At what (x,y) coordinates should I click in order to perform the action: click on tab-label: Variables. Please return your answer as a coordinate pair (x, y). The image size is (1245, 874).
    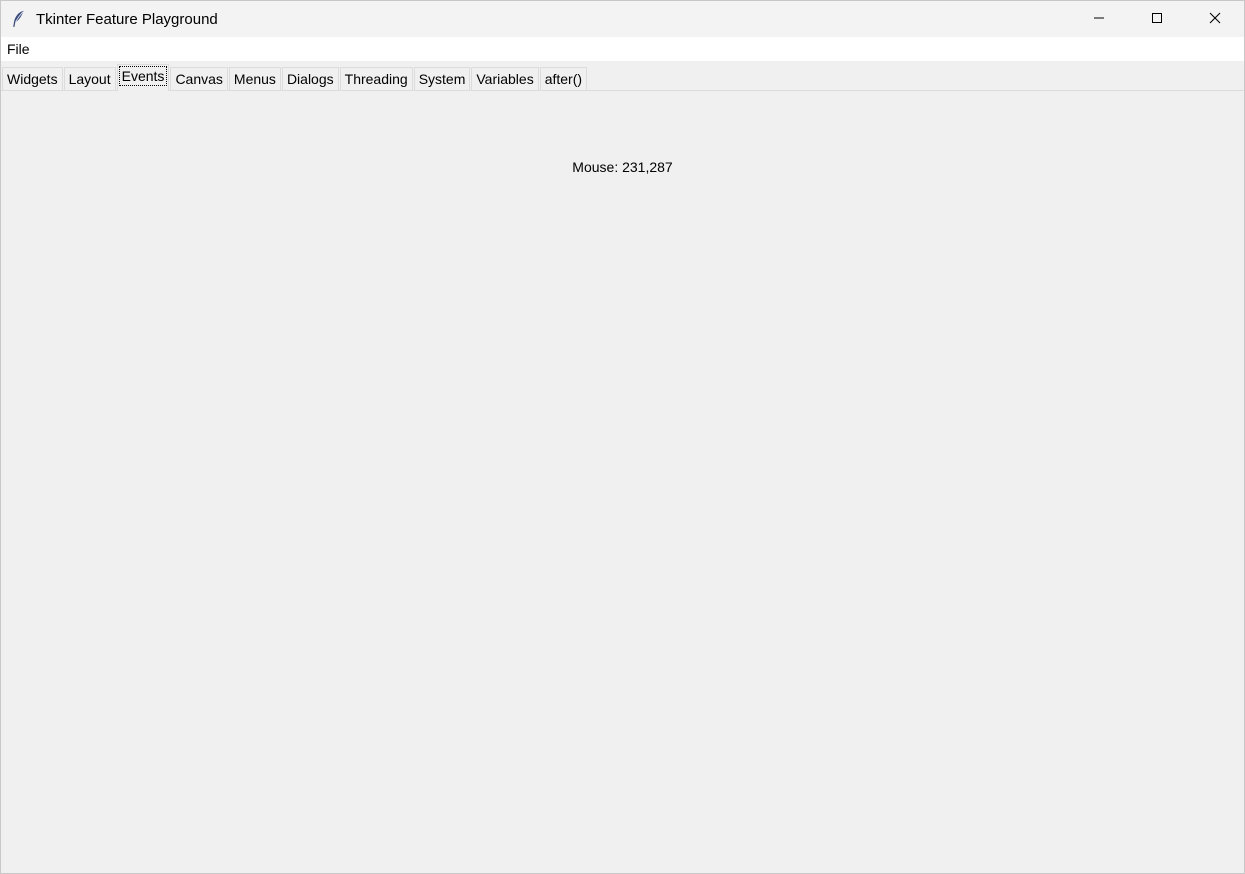
    Looking at the image, I should click on (505, 79).